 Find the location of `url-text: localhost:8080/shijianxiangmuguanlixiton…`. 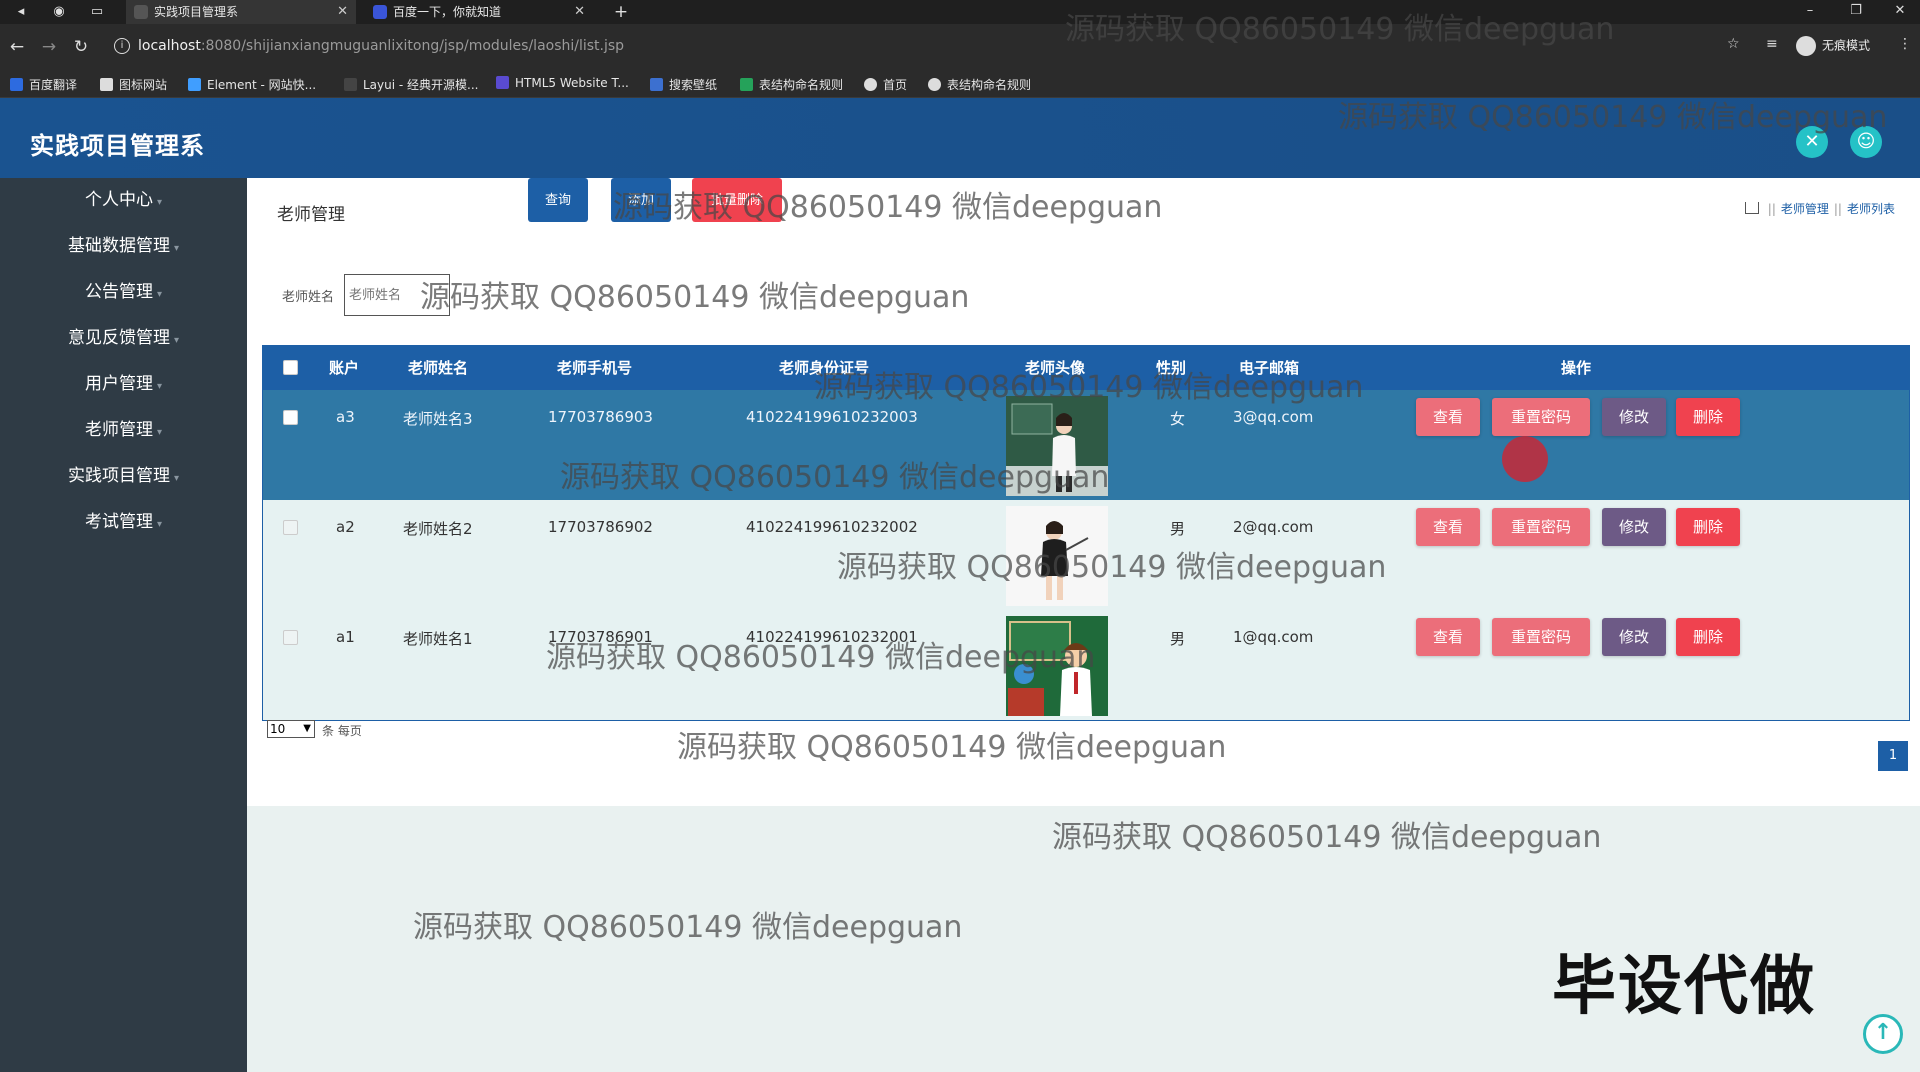

url-text: localhost:8080/shijianxiangmuguanlixiton… is located at coordinates (381, 46).